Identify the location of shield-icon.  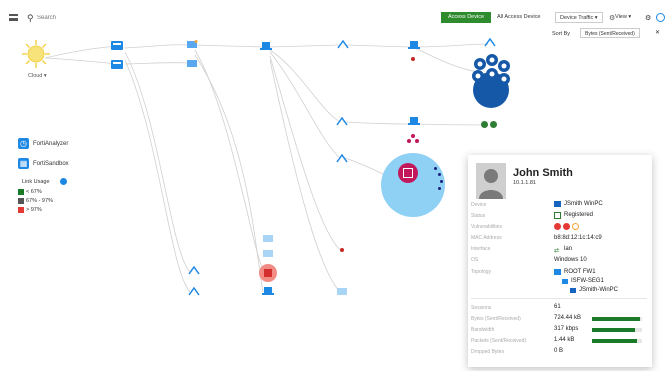
(557, 215).